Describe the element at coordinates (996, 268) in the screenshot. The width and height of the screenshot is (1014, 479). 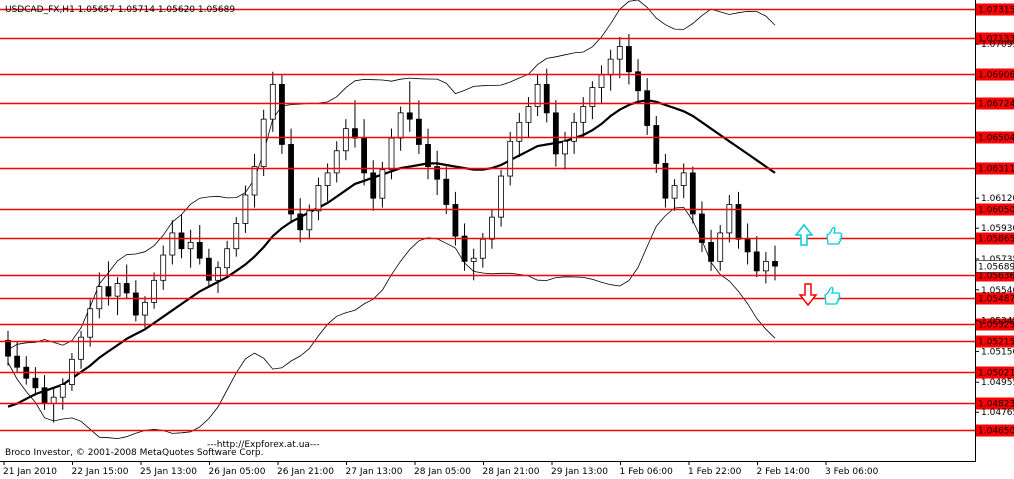
I see `current-price-label: 1.05689` at that location.